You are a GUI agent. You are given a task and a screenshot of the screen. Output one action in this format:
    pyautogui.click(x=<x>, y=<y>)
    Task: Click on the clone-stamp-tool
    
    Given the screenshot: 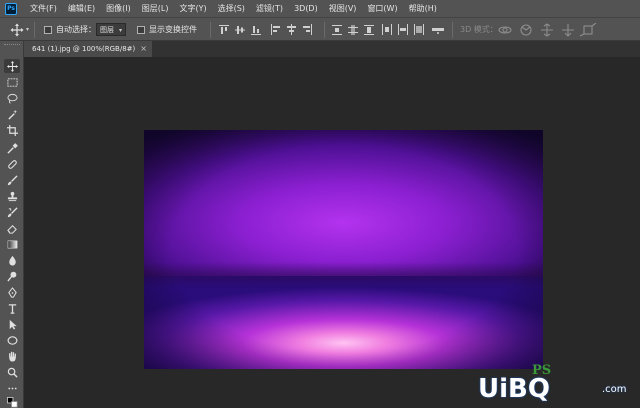 What is the action you would take?
    pyautogui.click(x=12, y=196)
    